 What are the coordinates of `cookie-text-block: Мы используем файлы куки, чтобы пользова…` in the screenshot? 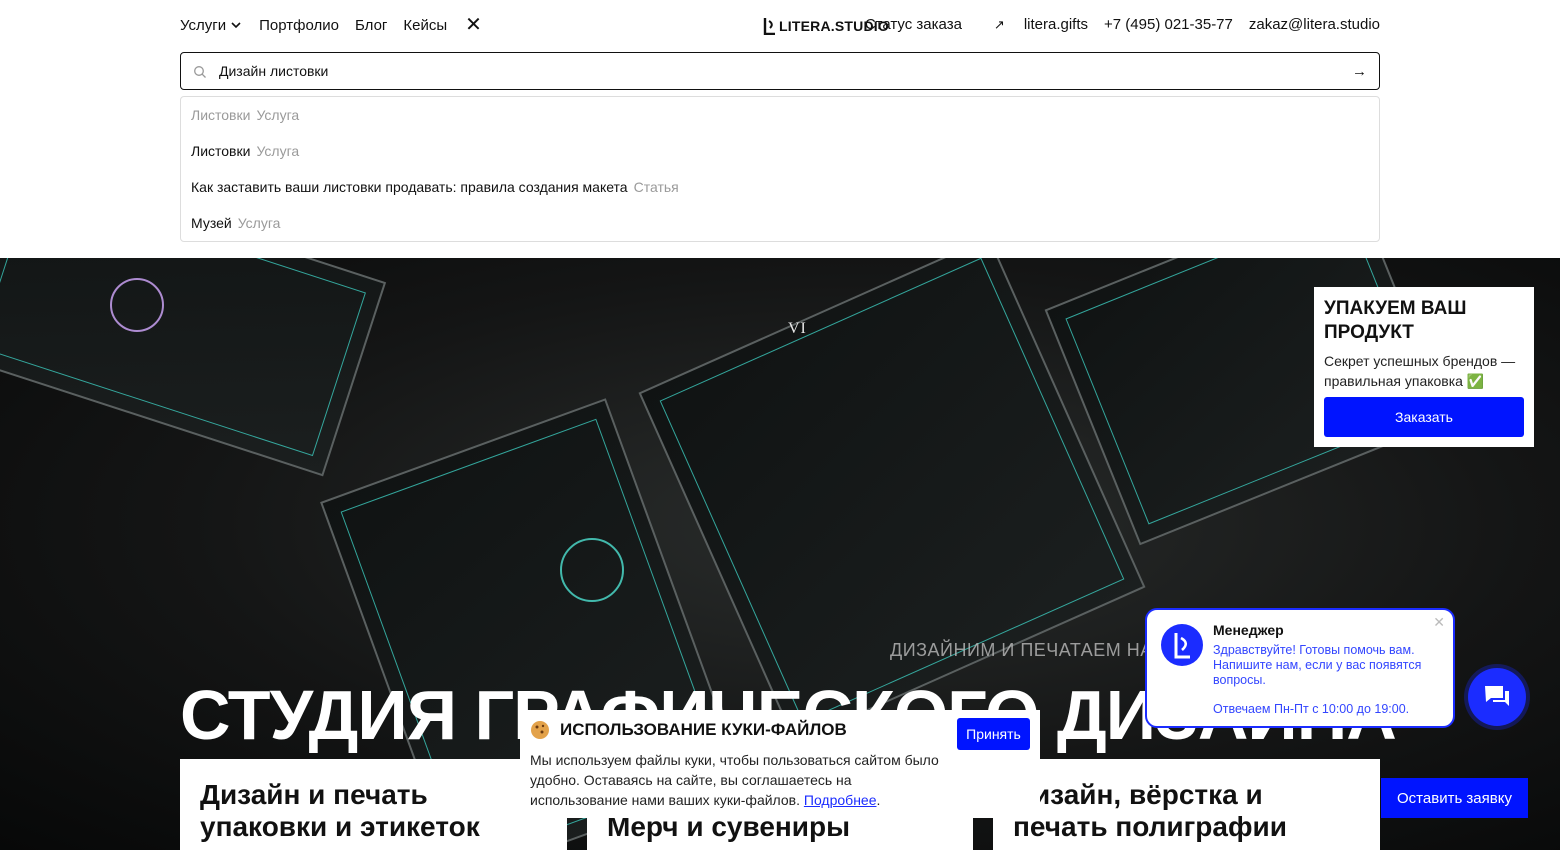 It's located at (734, 780).